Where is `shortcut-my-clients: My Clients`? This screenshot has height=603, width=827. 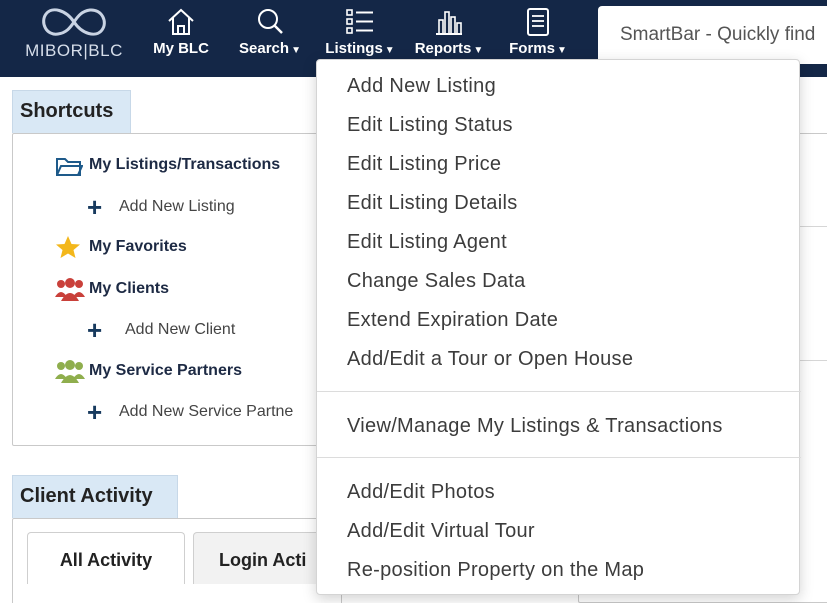 shortcut-my-clients: My Clients is located at coordinates (112, 289).